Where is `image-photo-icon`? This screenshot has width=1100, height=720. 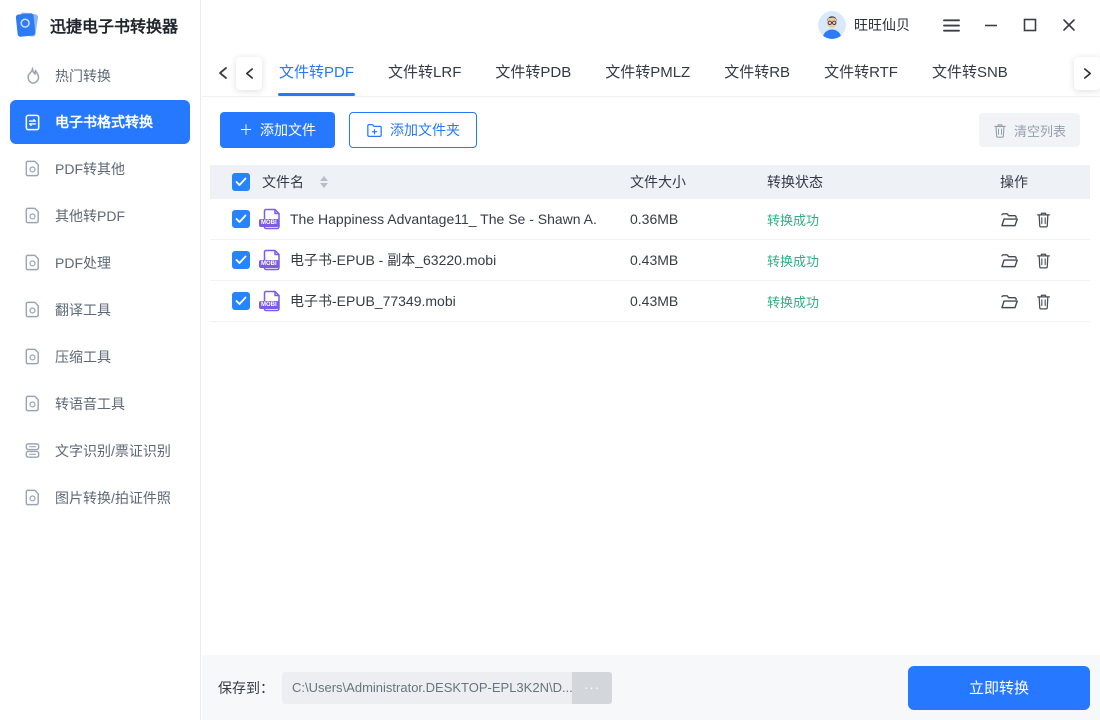
image-photo-icon is located at coordinates (32, 497).